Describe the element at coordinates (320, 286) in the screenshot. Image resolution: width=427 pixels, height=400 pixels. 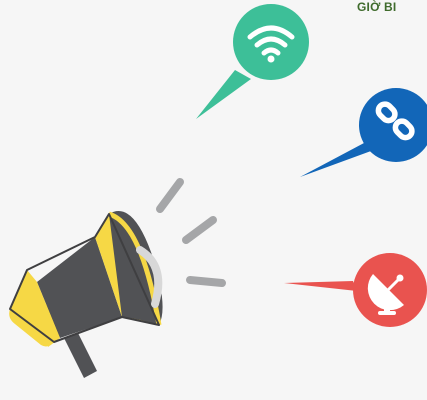
I see `satellite-bubble-tail` at that location.